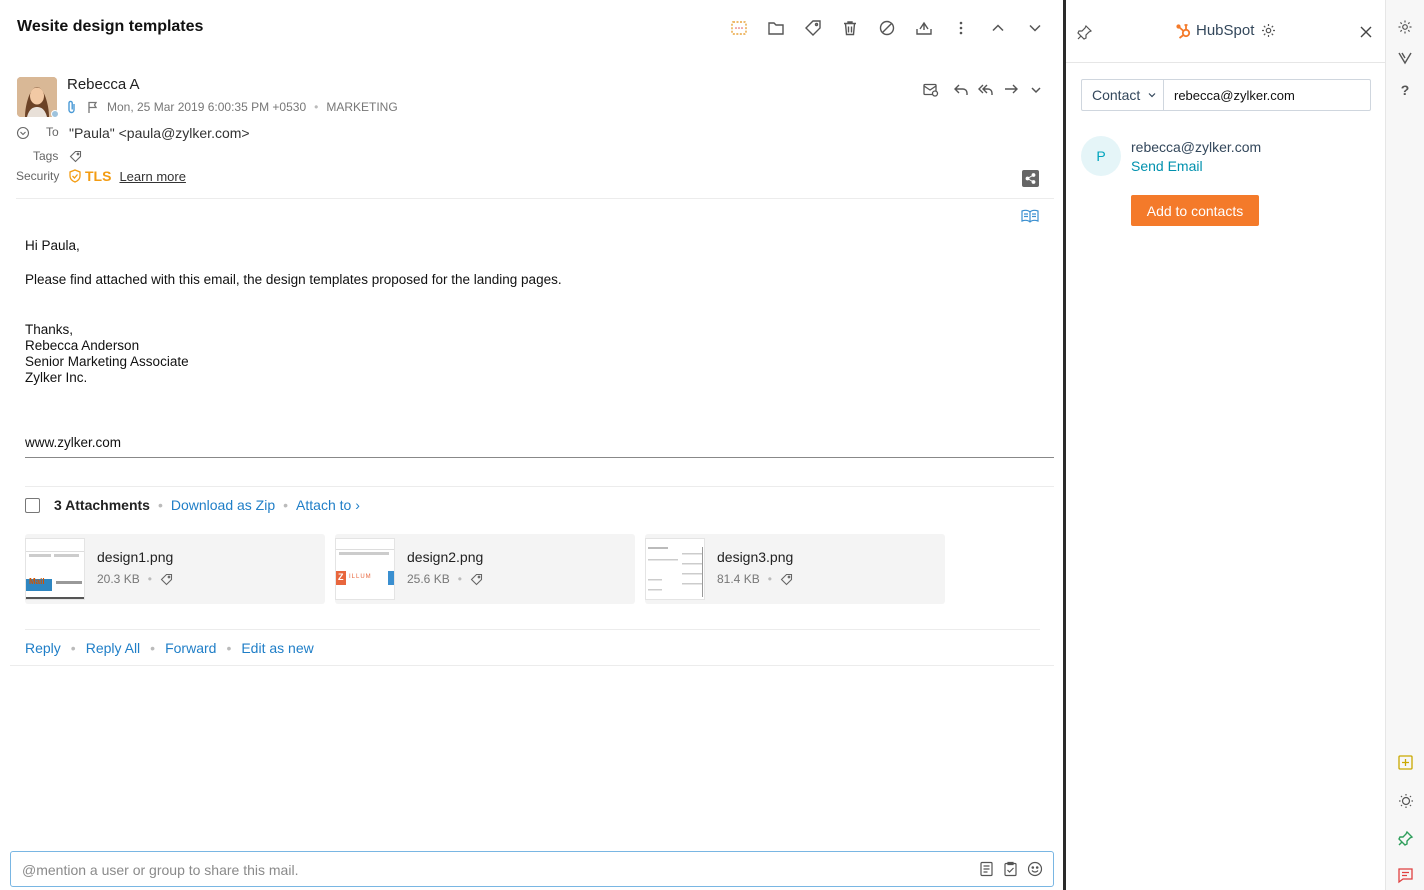 Image resolution: width=1424 pixels, height=890 pixels. Describe the element at coordinates (1184, 30) in the screenshot. I see `hubspot-logo-icon` at that location.